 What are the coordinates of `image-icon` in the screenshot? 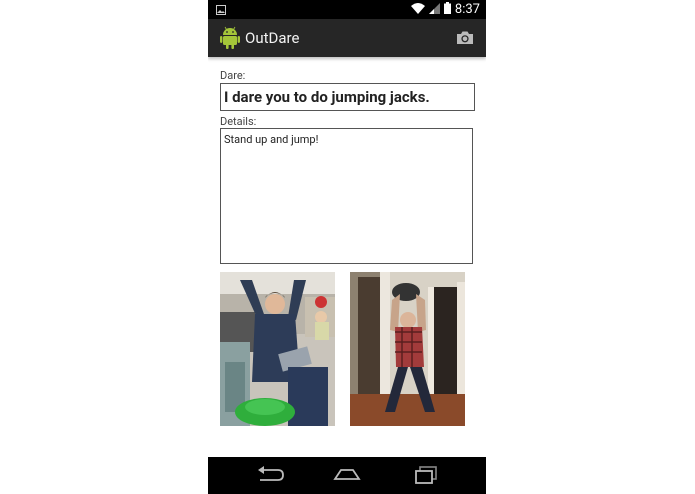 It's located at (221, 11).